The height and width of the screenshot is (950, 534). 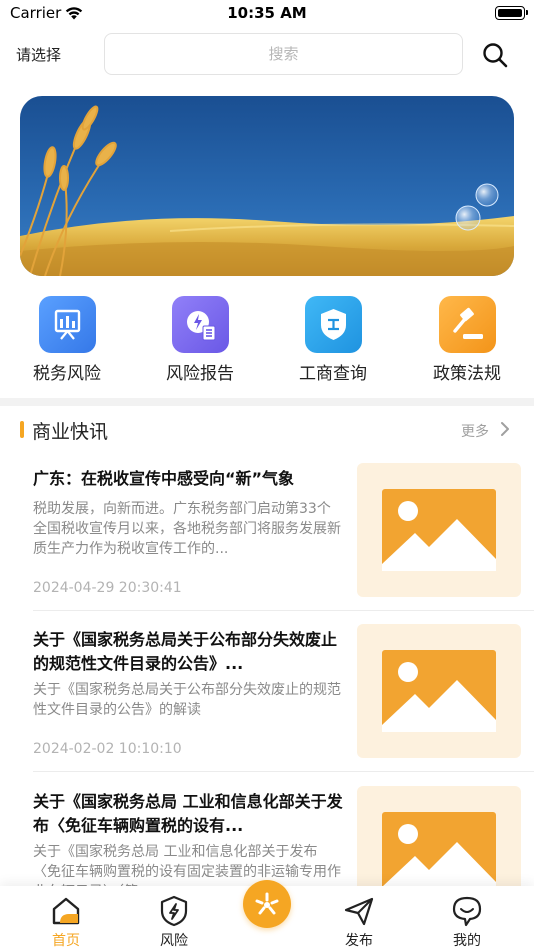 What do you see at coordinates (267, 342) in the screenshot?
I see `quick-nav: 税务风险 风险报告 工商查询 政策法规` at bounding box center [267, 342].